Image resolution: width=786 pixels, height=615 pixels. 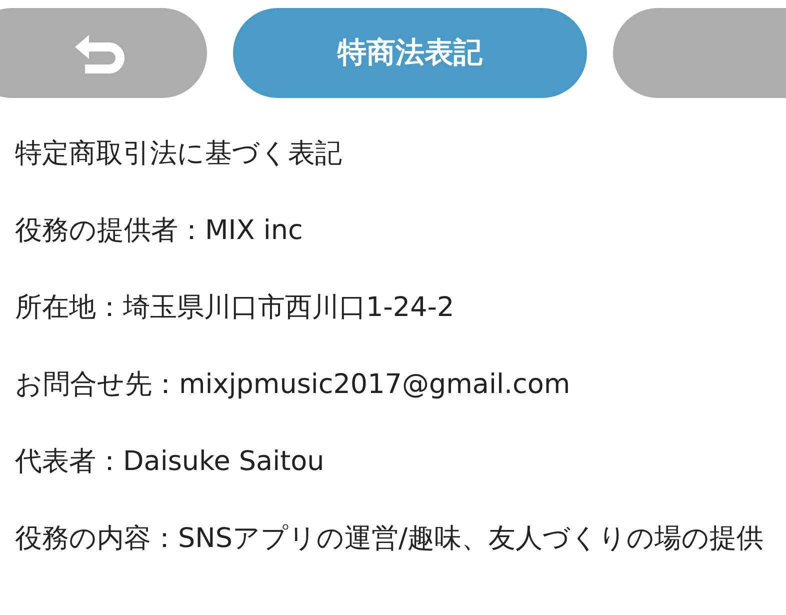 What do you see at coordinates (410, 53) in the screenshot?
I see `title-button: 特商法表記` at bounding box center [410, 53].